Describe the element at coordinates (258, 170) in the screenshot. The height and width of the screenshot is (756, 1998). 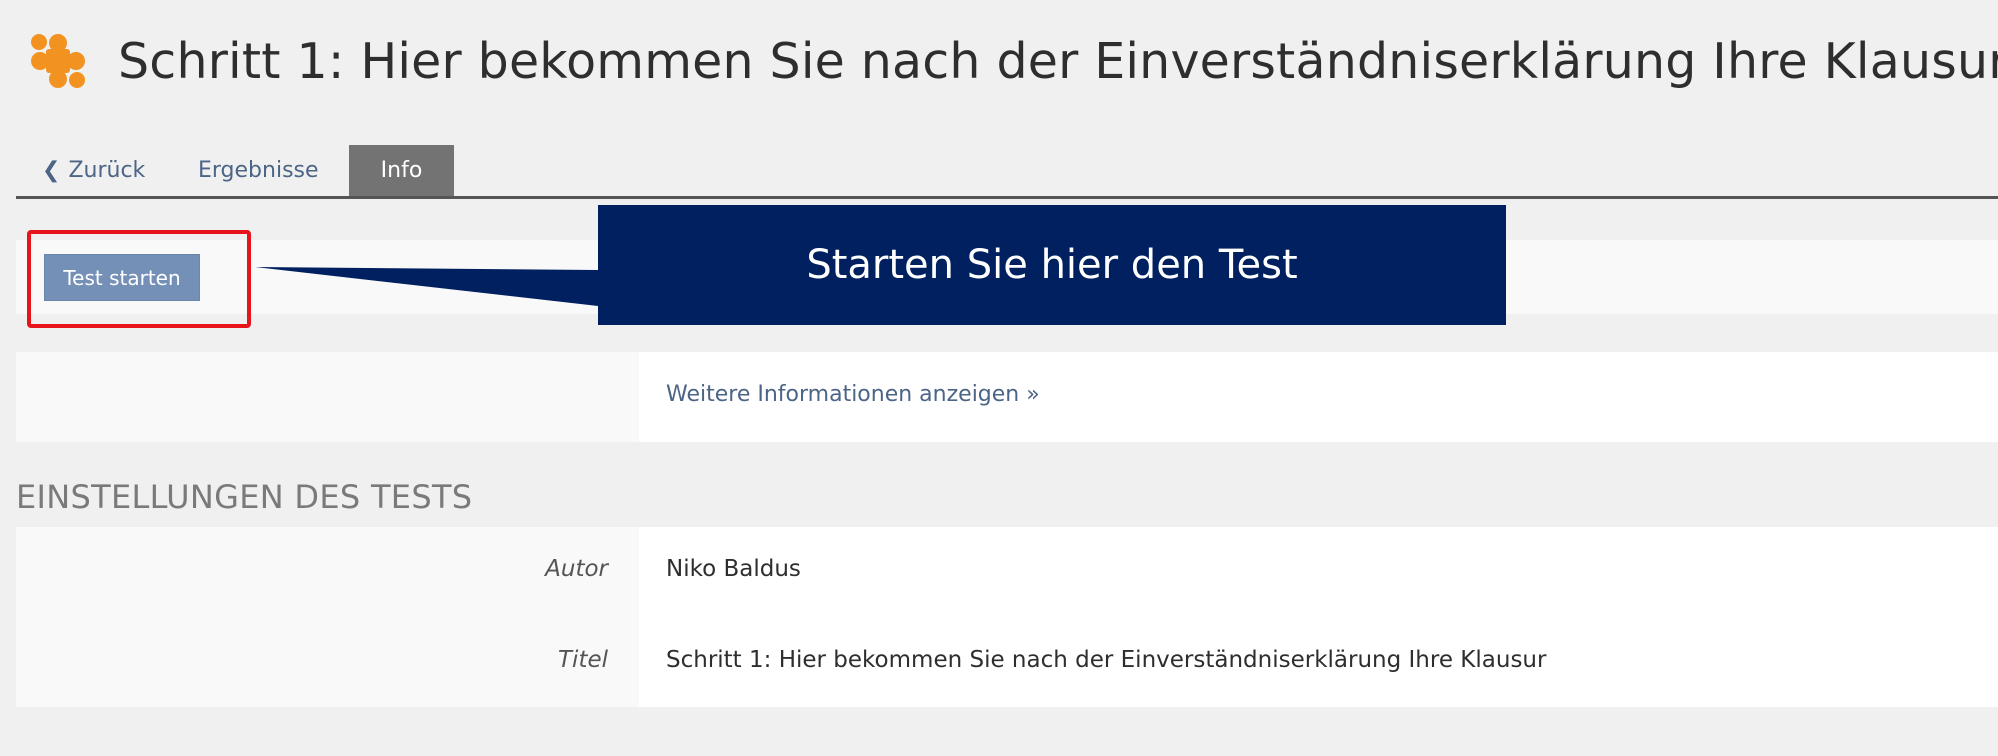
I see `tab-results: Ergebnisse` at that location.